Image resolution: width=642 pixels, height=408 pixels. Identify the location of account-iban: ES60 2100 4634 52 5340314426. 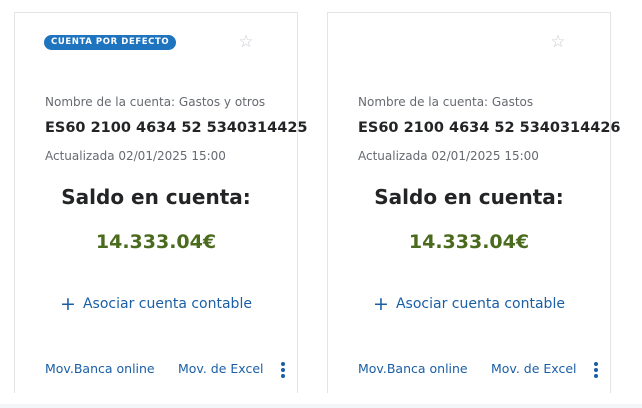
(489, 128).